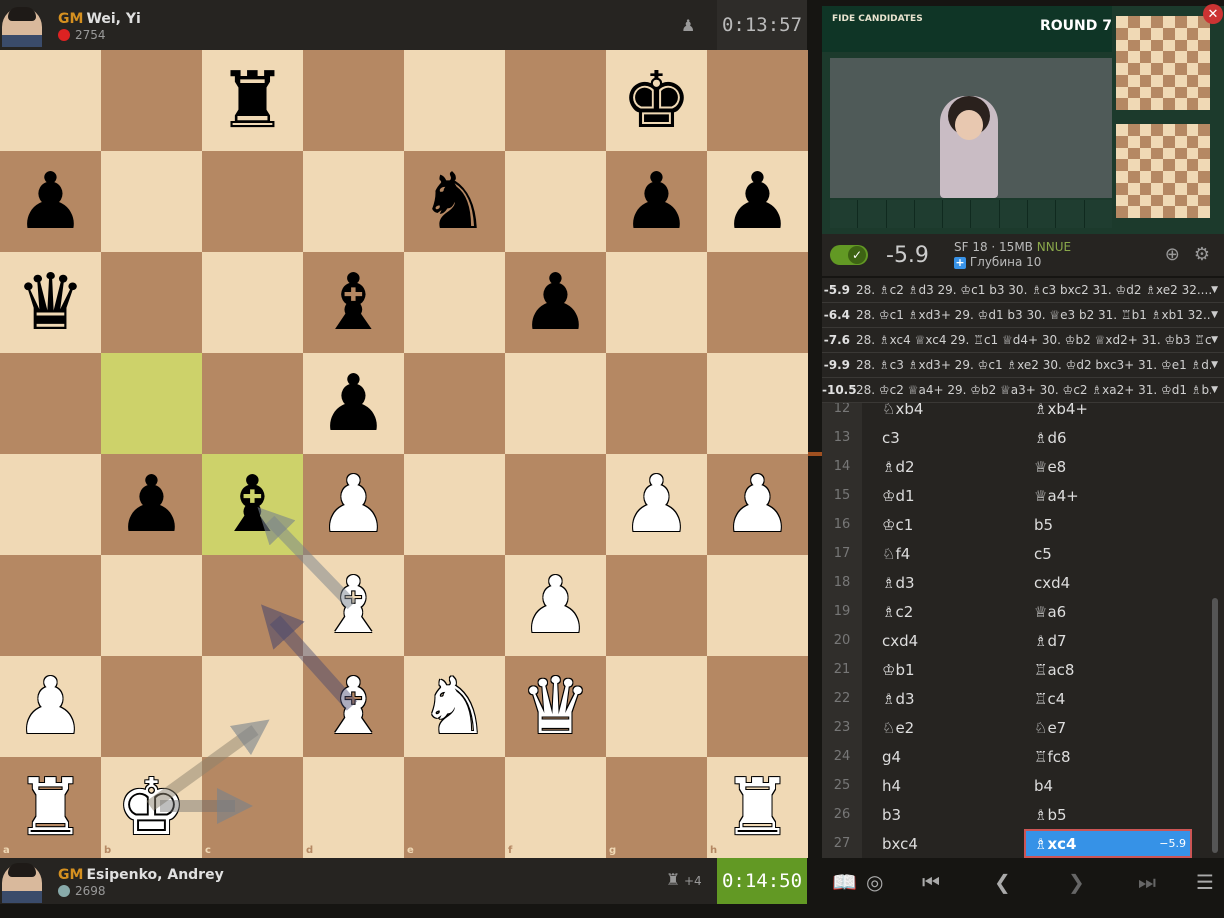 This screenshot has width=1224, height=918. Describe the element at coordinates (353, 201) in the screenshot. I see `square-d7` at that location.